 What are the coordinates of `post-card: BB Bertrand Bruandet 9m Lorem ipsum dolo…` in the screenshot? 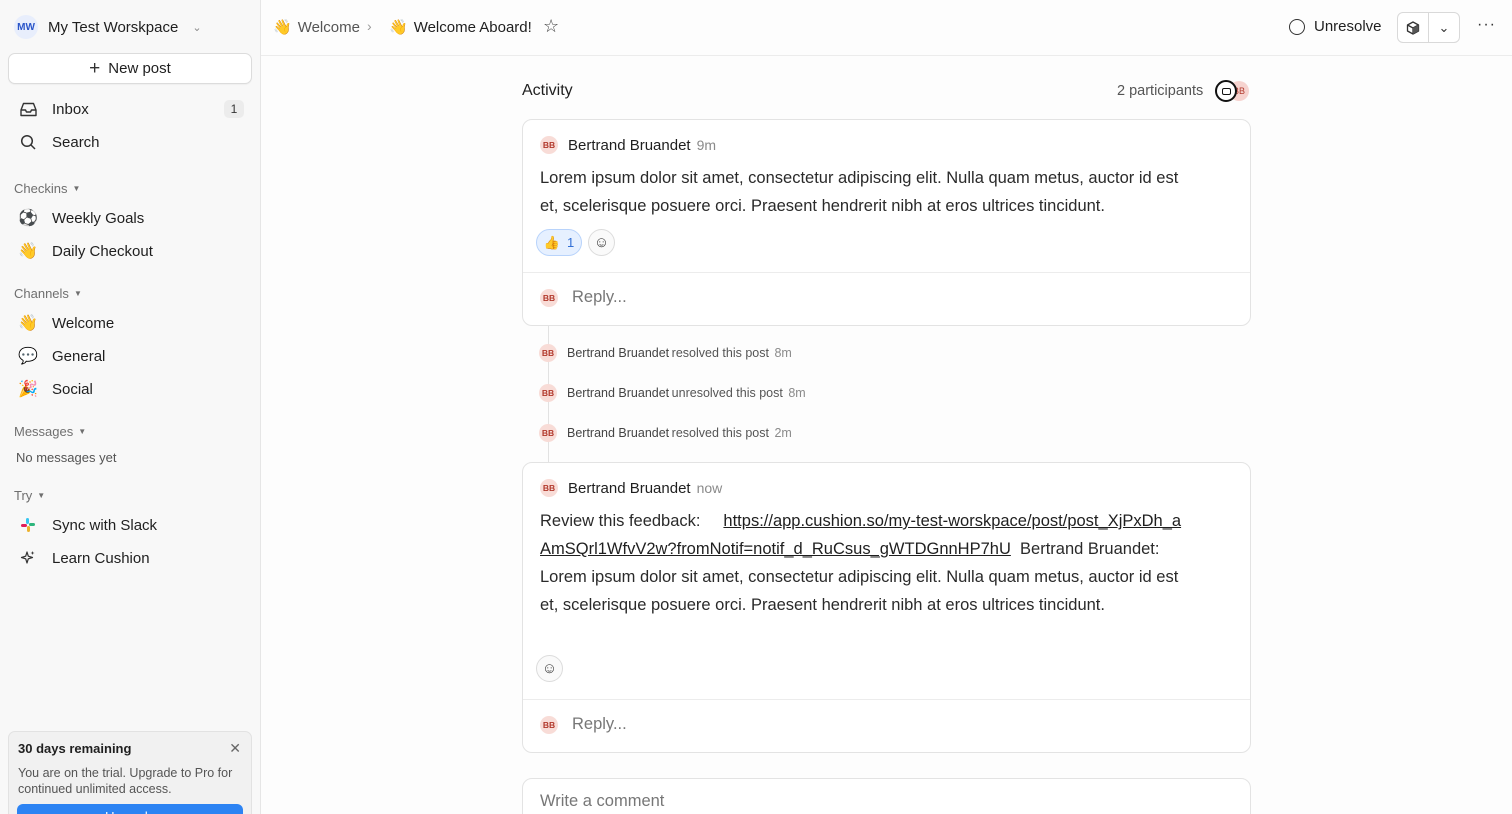 It's located at (886, 222).